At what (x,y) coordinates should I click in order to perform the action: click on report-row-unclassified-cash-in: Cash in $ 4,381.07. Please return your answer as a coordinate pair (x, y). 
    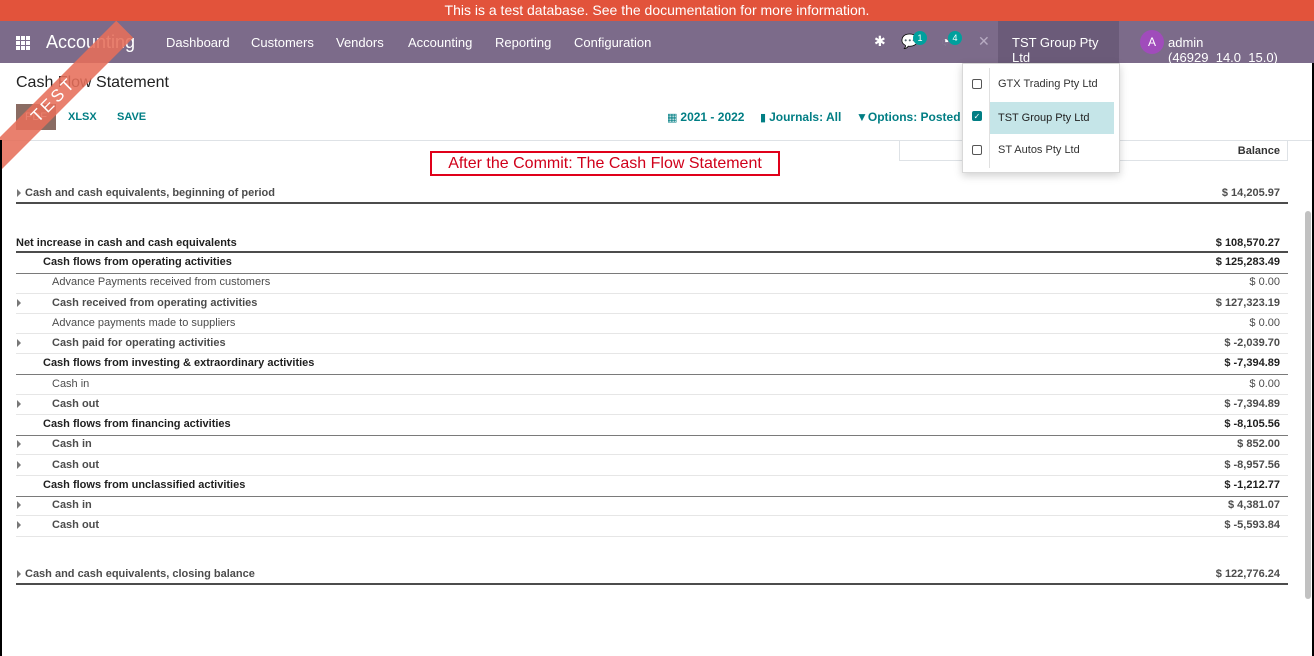
    Looking at the image, I should click on (652, 507).